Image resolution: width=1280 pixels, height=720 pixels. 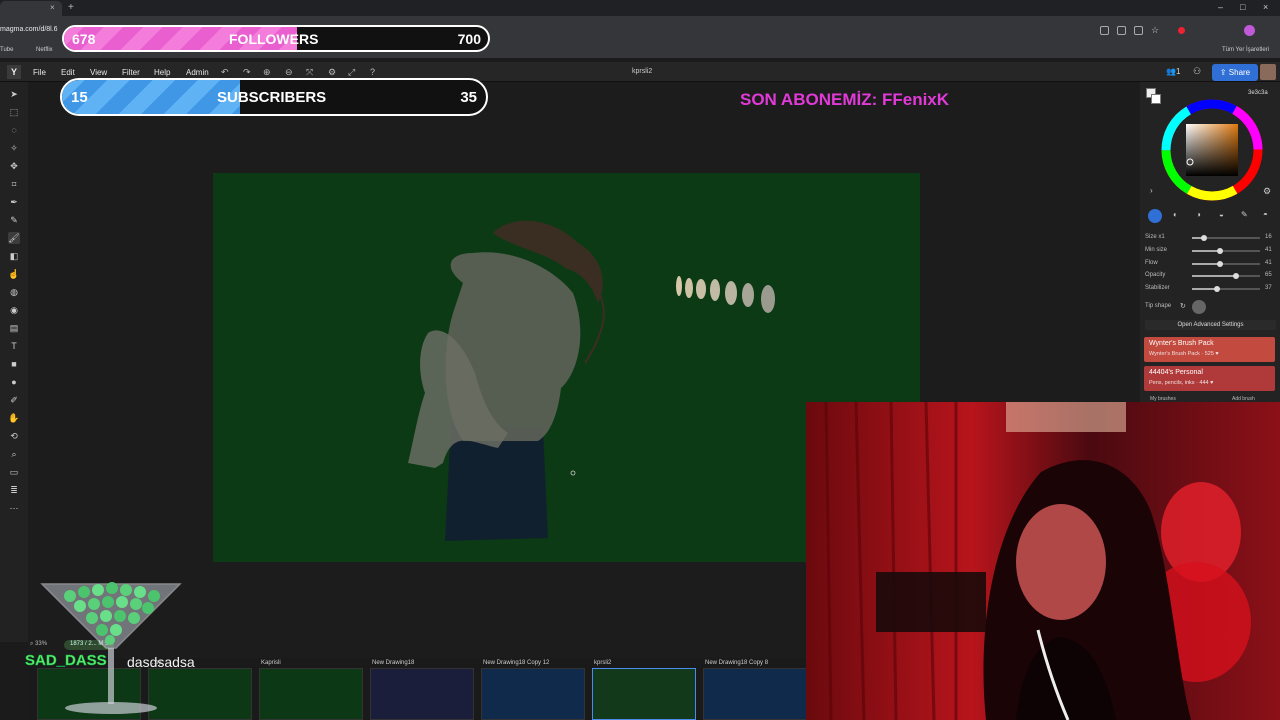 What do you see at coordinates (393, 663) in the screenshot?
I see `file-name: New Drawing18` at bounding box center [393, 663].